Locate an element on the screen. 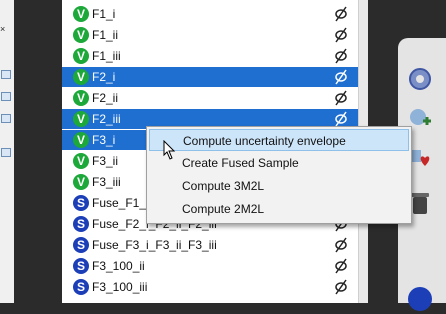 The height and width of the screenshot is (314, 446). tree-item-label: F2_ii is located at coordinates (105, 98).